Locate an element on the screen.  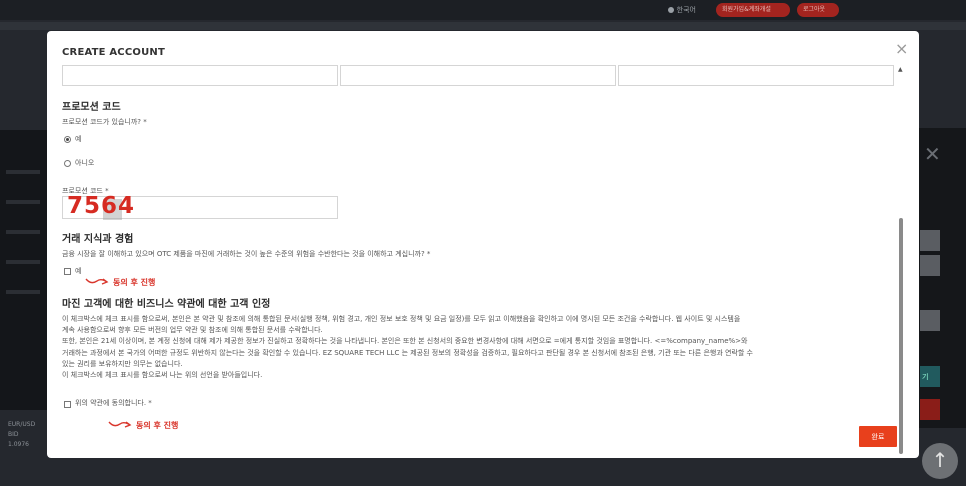
promo-no-radio is located at coordinates (67, 163).